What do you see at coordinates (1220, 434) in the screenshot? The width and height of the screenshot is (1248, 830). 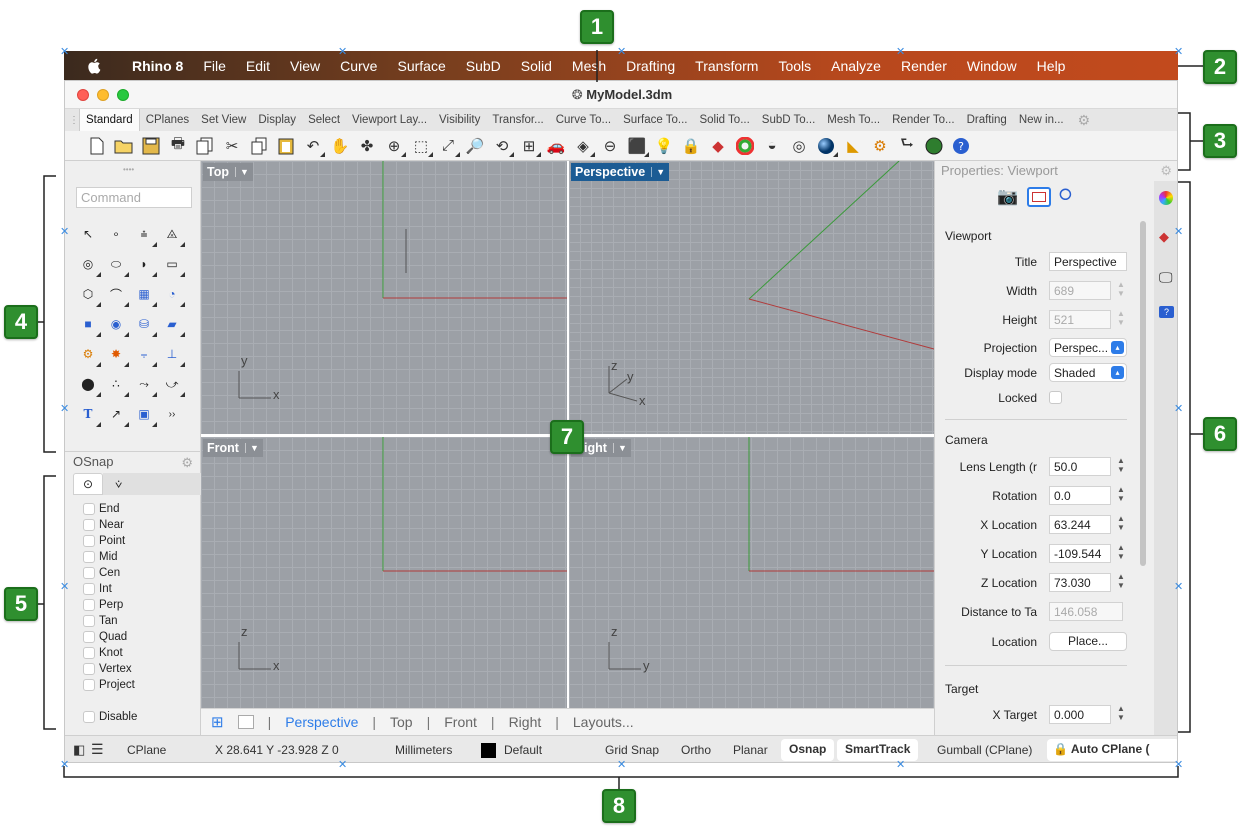 I see `callout-6: 6` at bounding box center [1220, 434].